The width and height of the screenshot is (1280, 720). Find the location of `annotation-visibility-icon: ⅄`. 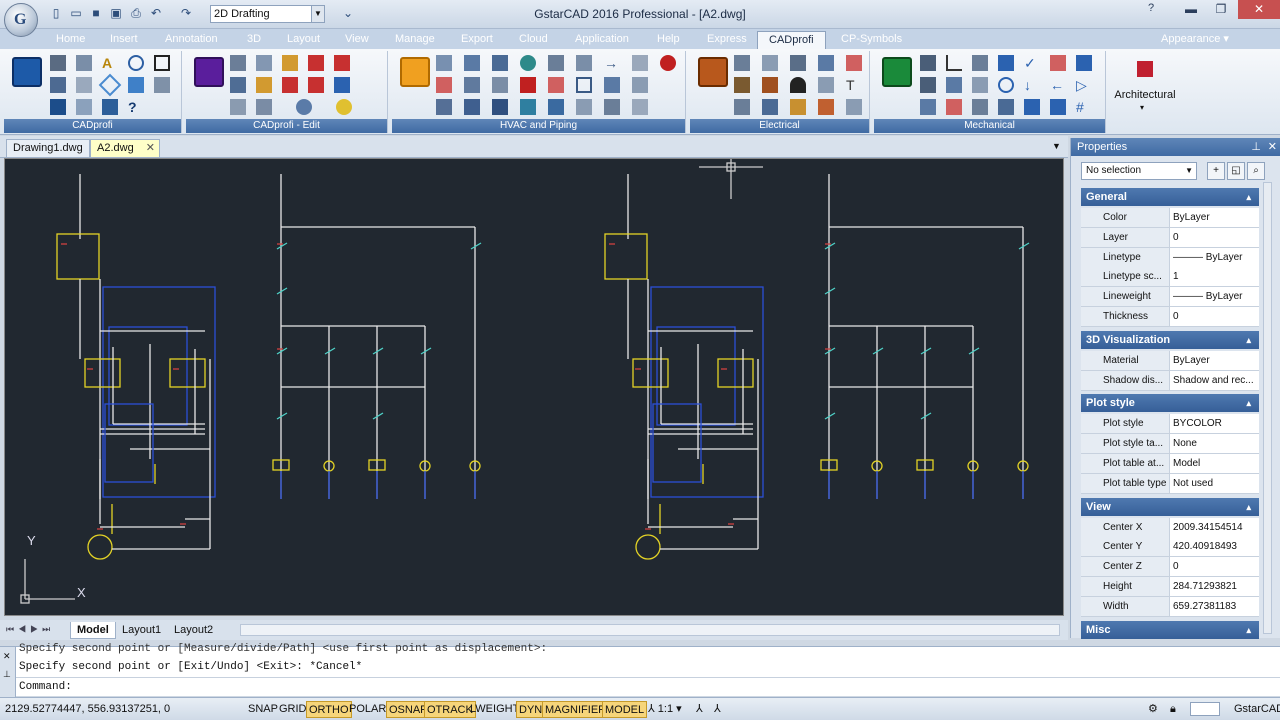

annotation-visibility-icon: ⅄ is located at coordinates (699, 709).